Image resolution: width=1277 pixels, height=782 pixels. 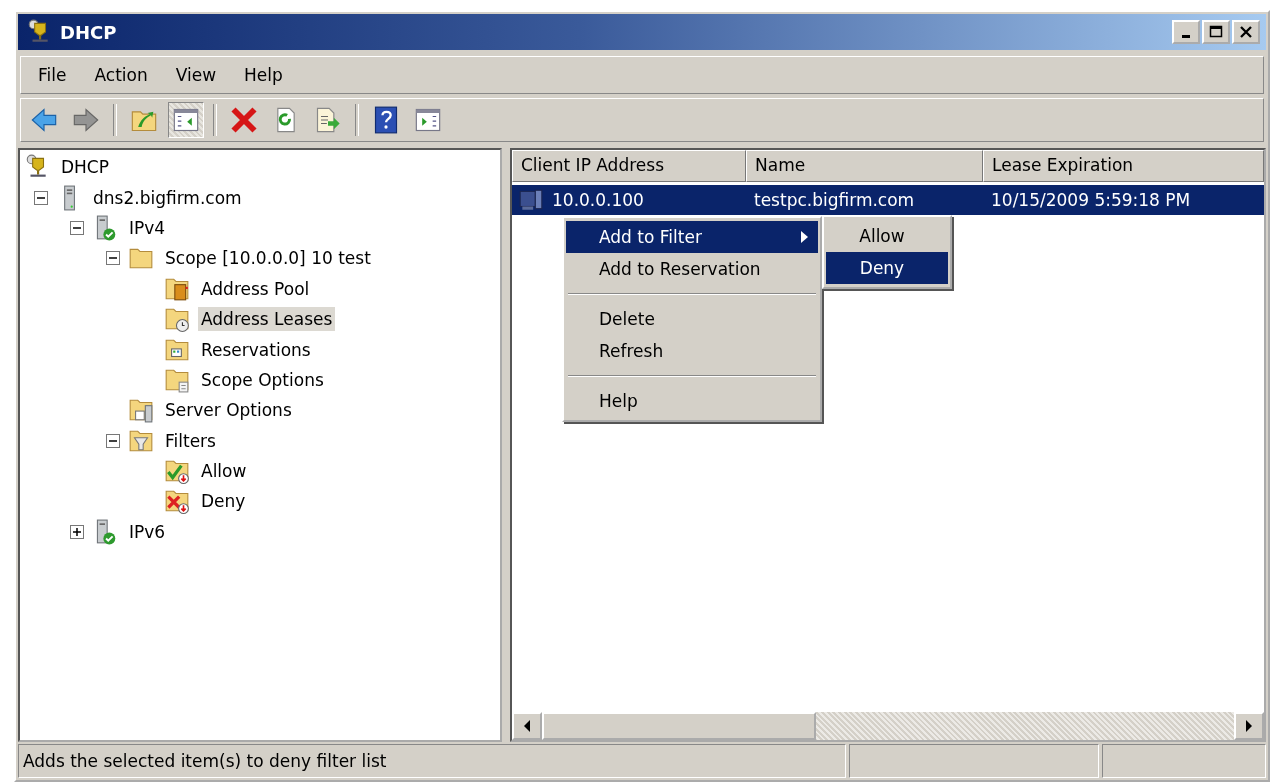 I want to click on table-cell-text: testpc.bigfirm.com, so click(x=834, y=200).